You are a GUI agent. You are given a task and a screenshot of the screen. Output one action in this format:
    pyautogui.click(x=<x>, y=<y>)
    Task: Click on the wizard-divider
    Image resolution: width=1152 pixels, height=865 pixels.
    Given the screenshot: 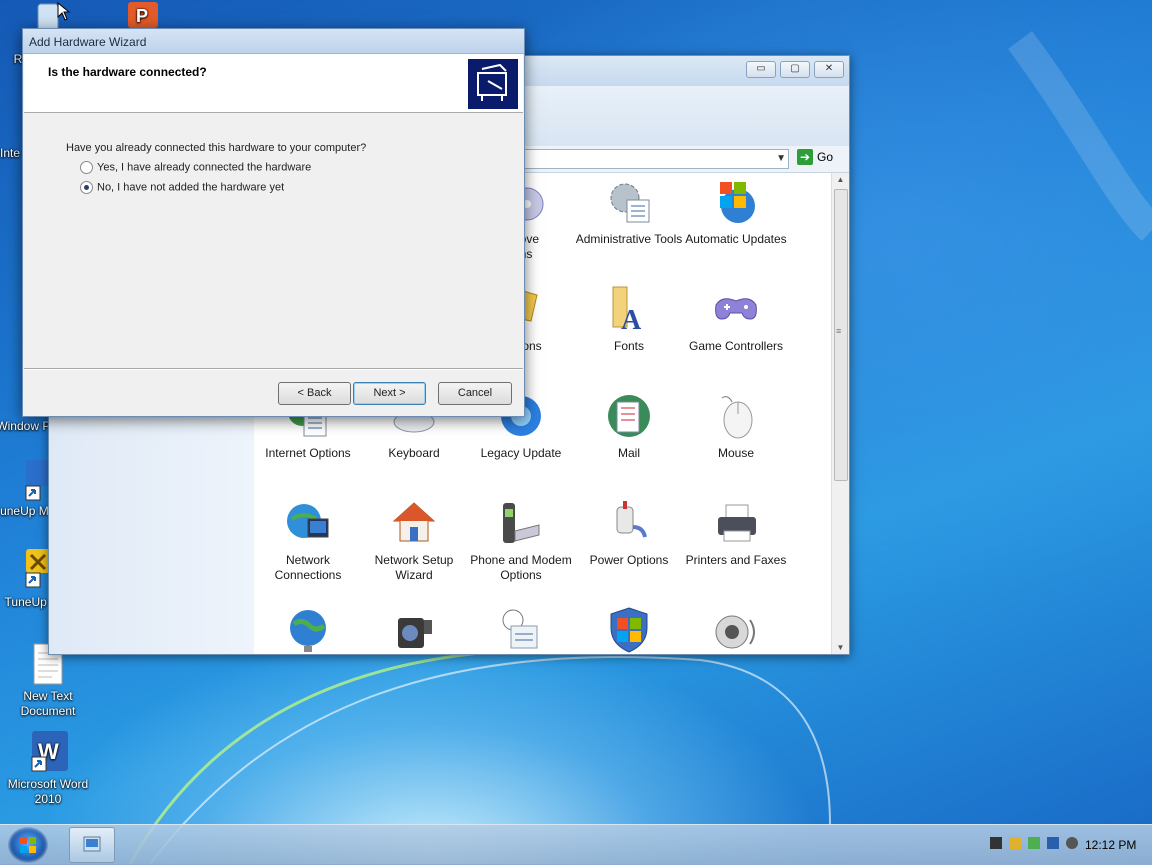 What is the action you would take?
    pyautogui.click(x=273, y=369)
    